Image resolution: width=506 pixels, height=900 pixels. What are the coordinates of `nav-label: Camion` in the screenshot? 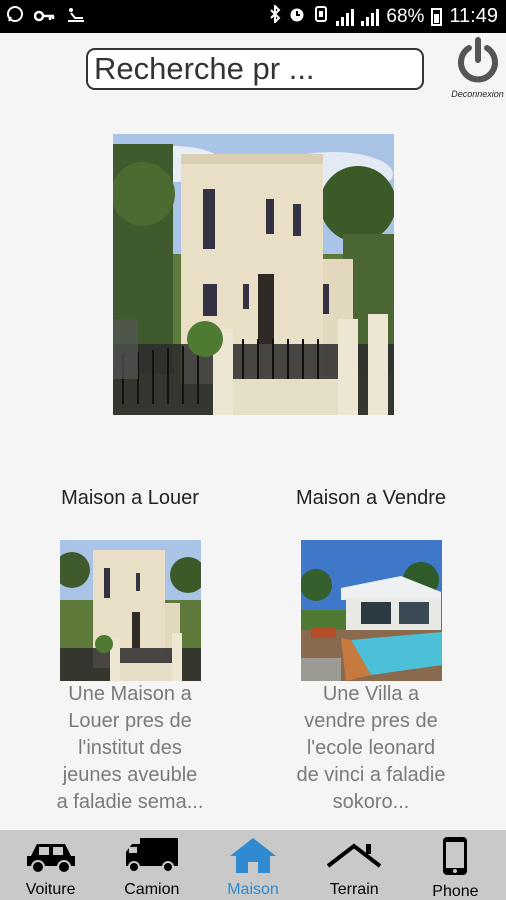 It's located at (152, 889).